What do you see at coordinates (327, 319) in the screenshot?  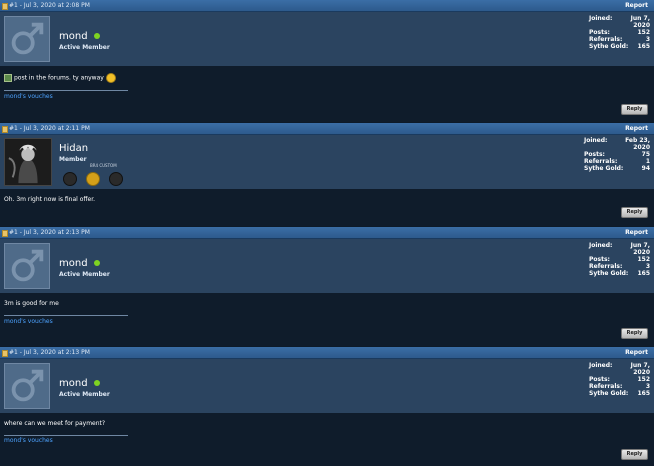 I see `post-body: 3m is good for me mond's vouches Reply` at bounding box center [327, 319].